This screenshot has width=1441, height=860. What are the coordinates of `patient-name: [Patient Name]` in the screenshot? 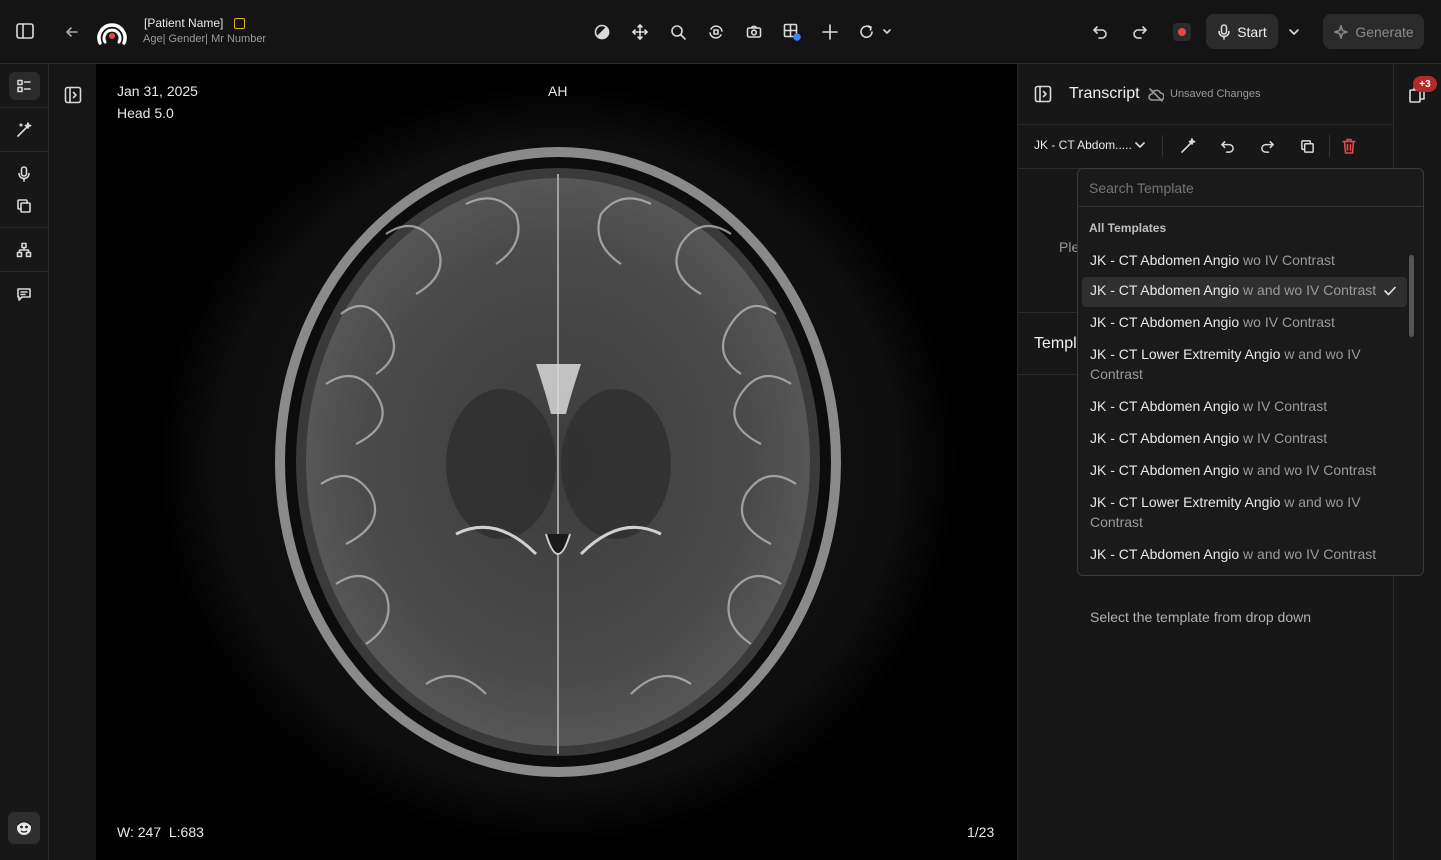 It's located at (184, 23).